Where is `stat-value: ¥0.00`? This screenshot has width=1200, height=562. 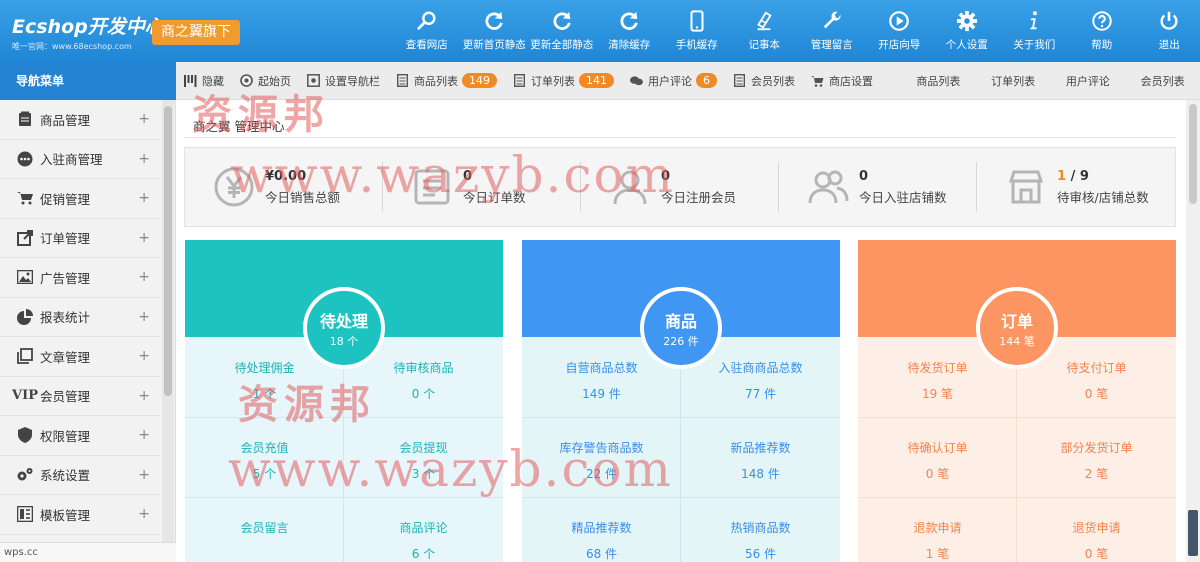 stat-value: ¥0.00 is located at coordinates (286, 176).